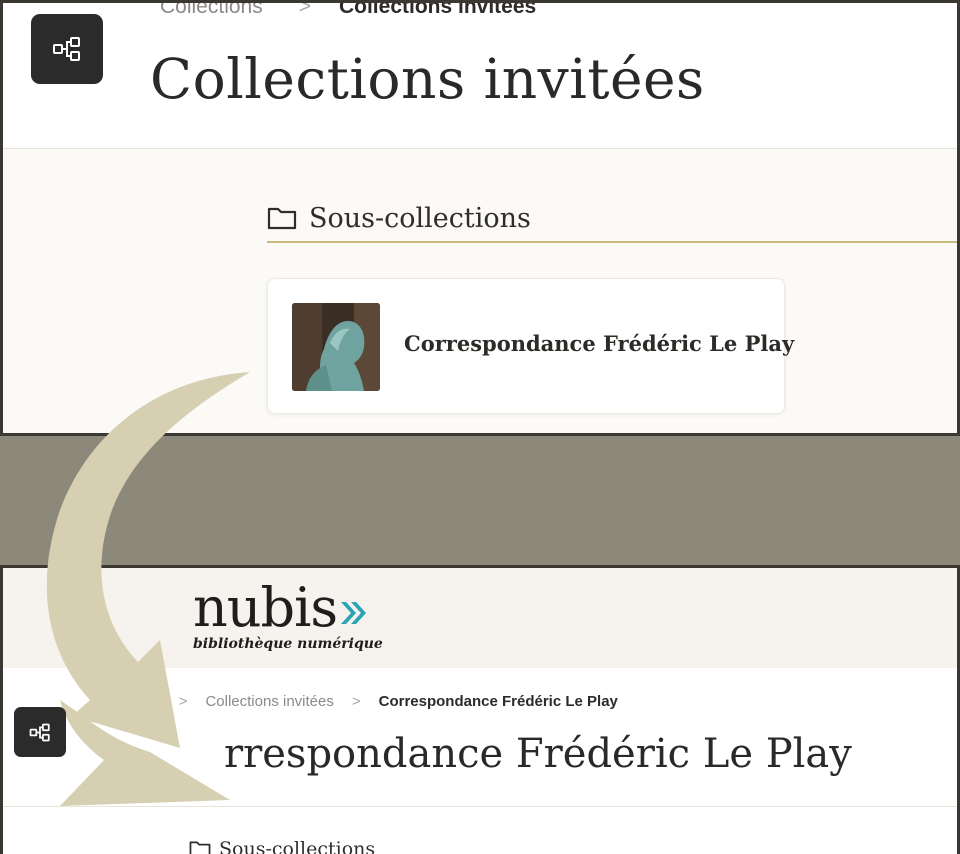  I want to click on tree-view-button, so click(67, 49).